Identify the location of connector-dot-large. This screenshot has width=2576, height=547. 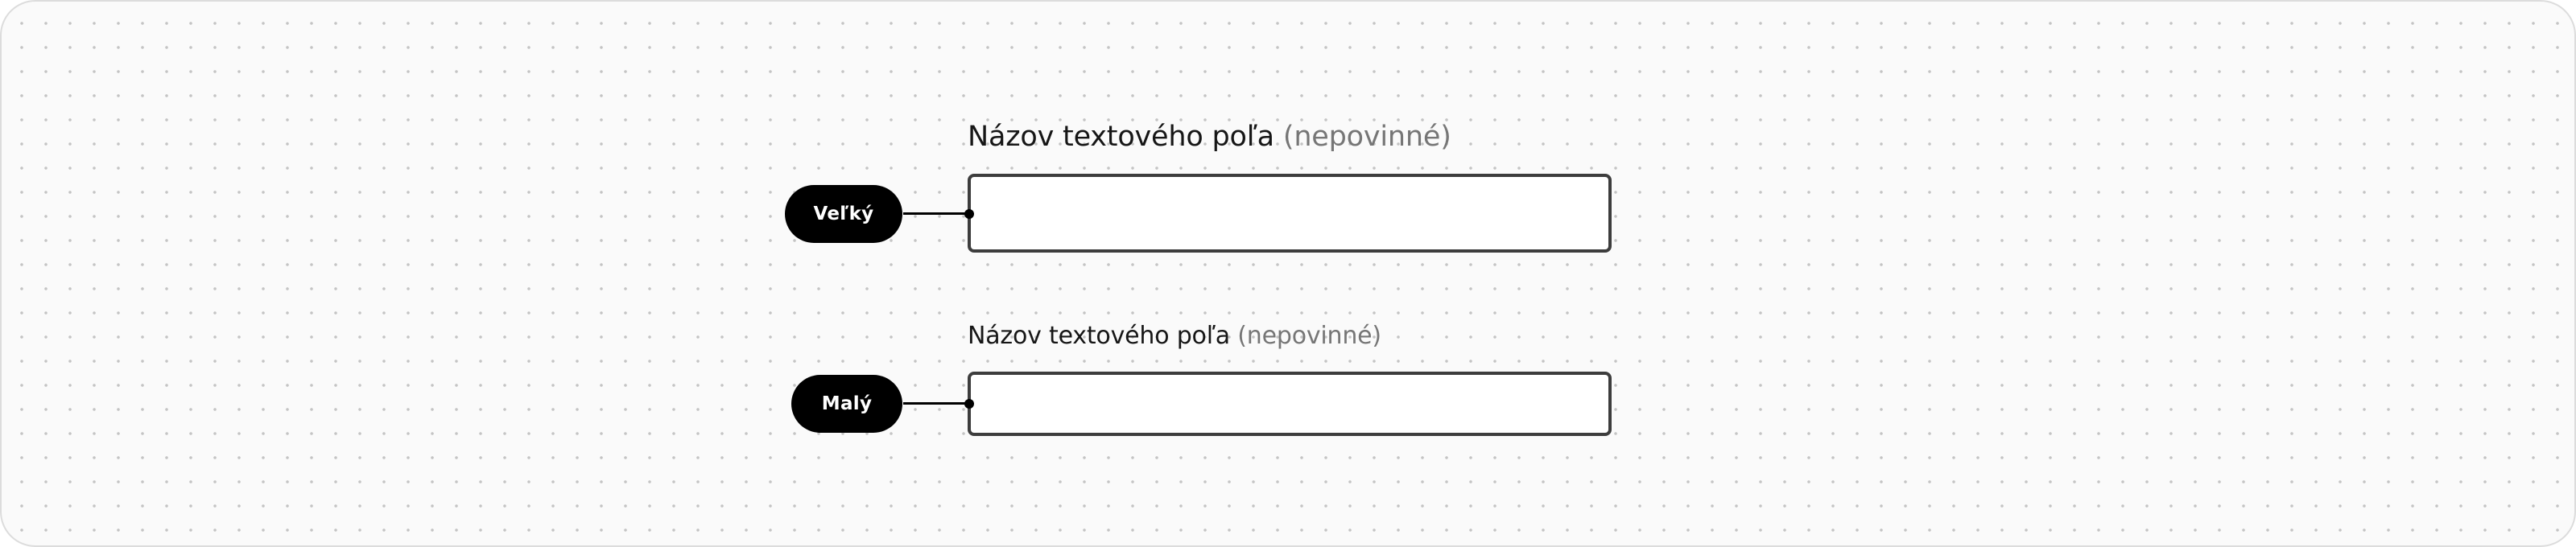
(969, 214).